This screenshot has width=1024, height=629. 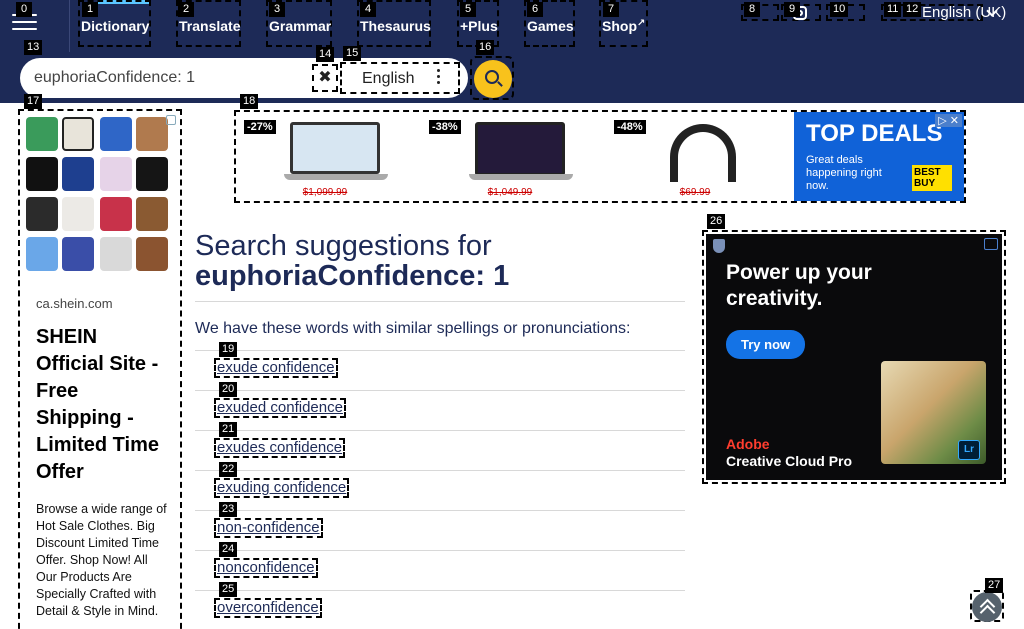 What do you see at coordinates (343, 246) in the screenshot?
I see `page-title: Search suggestions for` at bounding box center [343, 246].